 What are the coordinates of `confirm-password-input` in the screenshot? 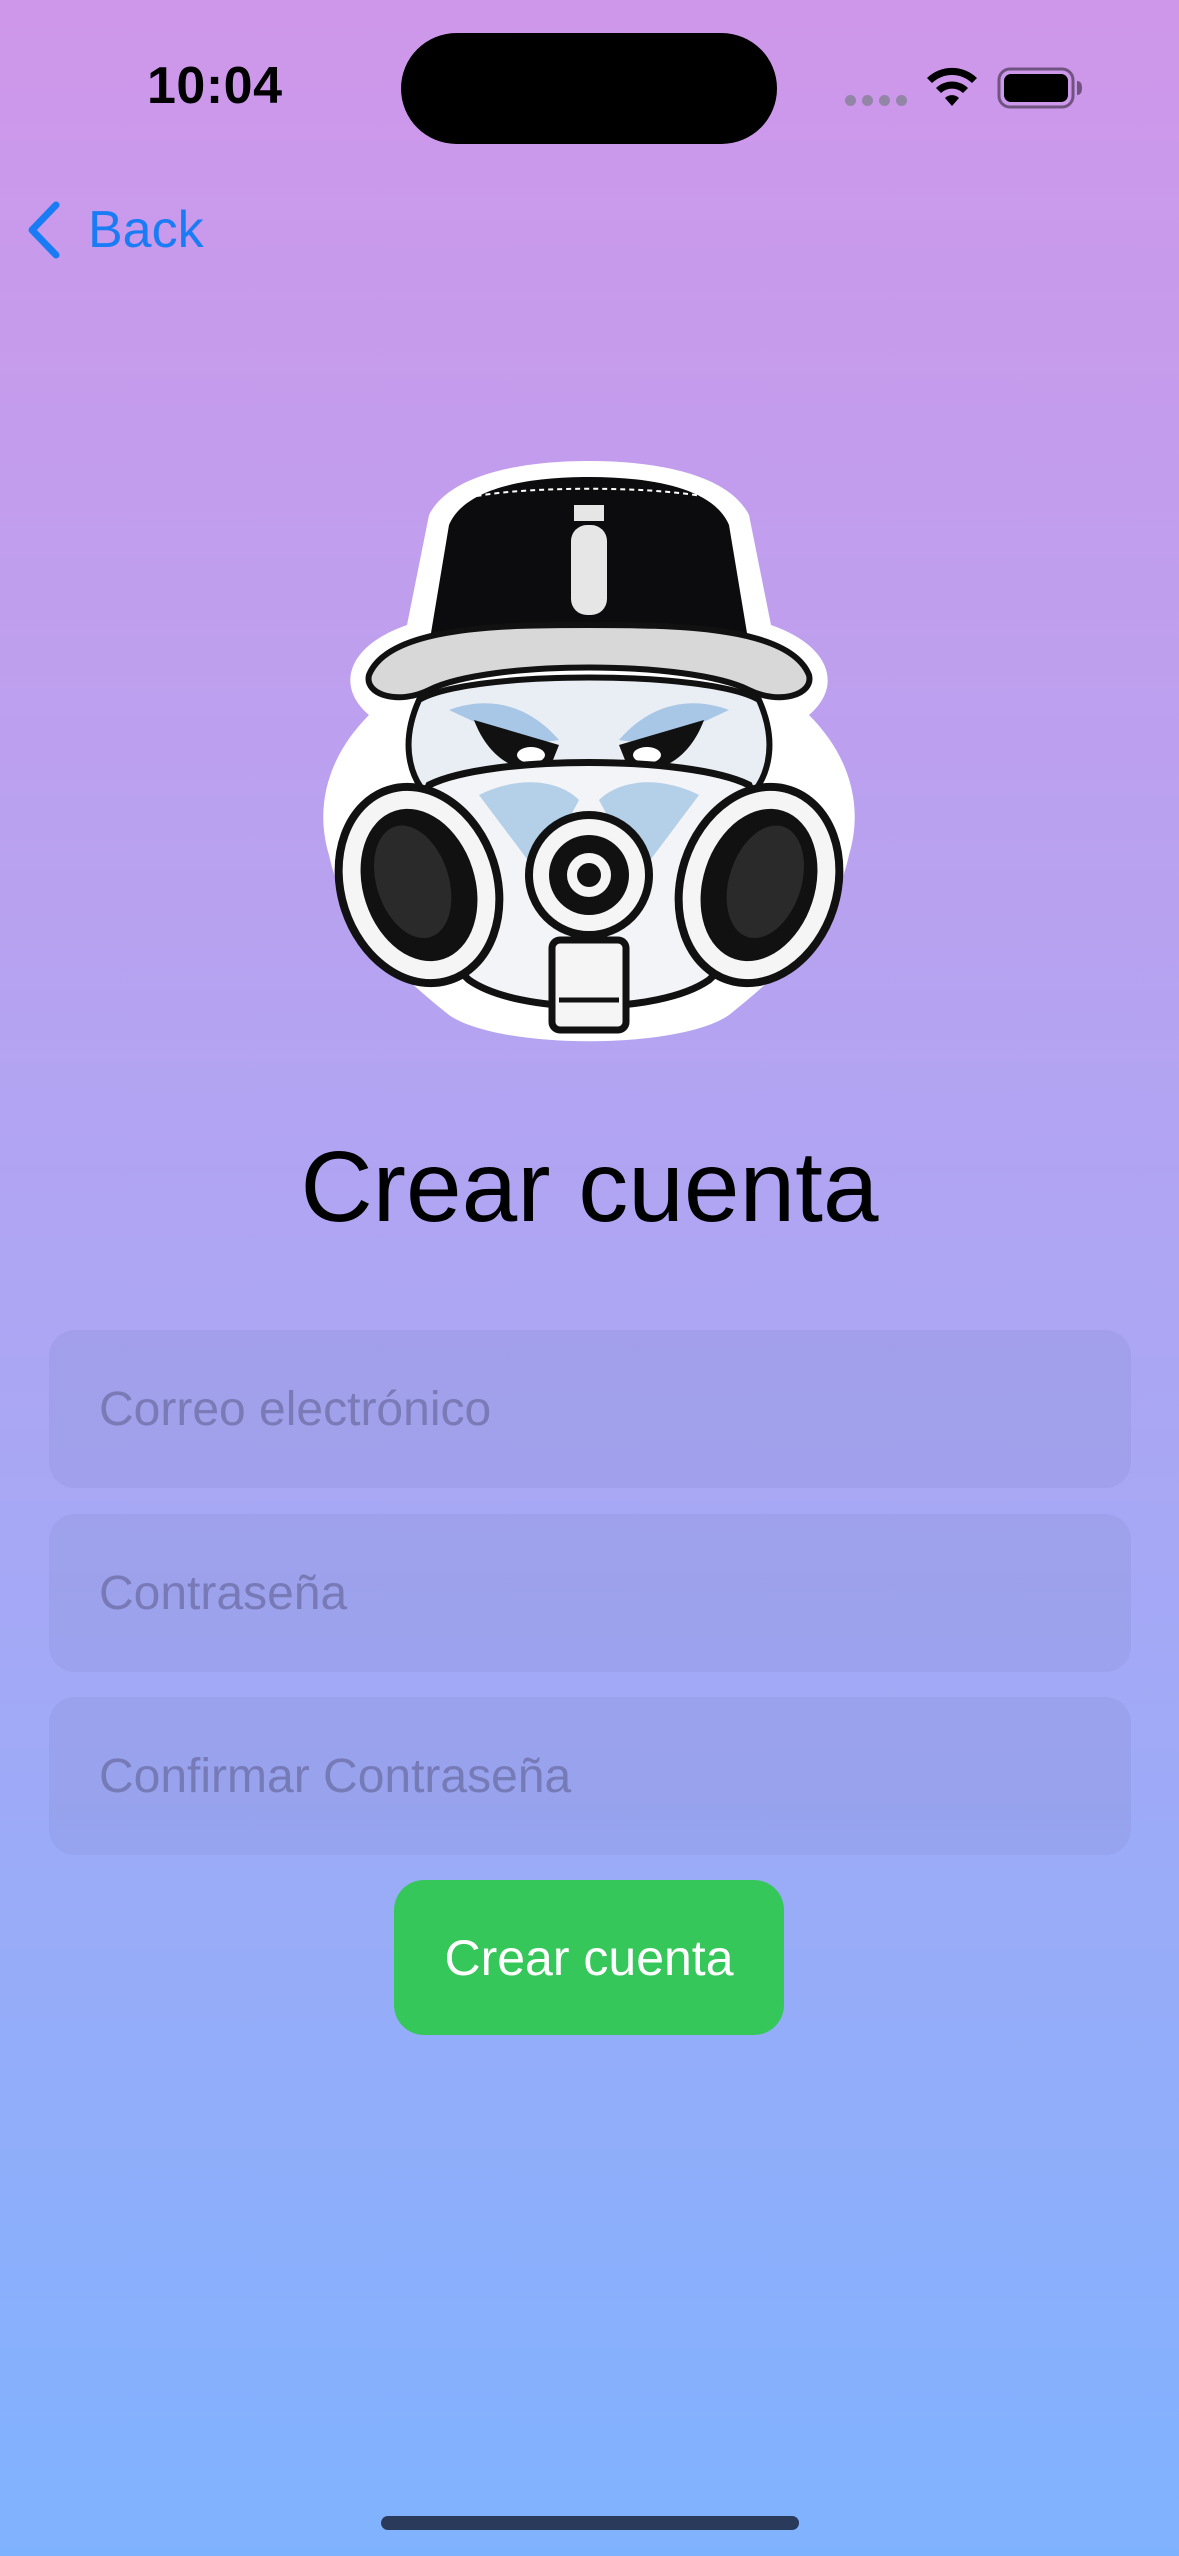 It's located at (614, 1776).